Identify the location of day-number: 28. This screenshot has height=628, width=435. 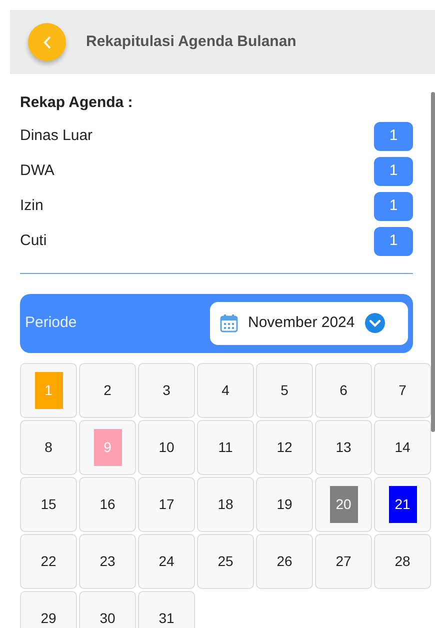
(403, 561).